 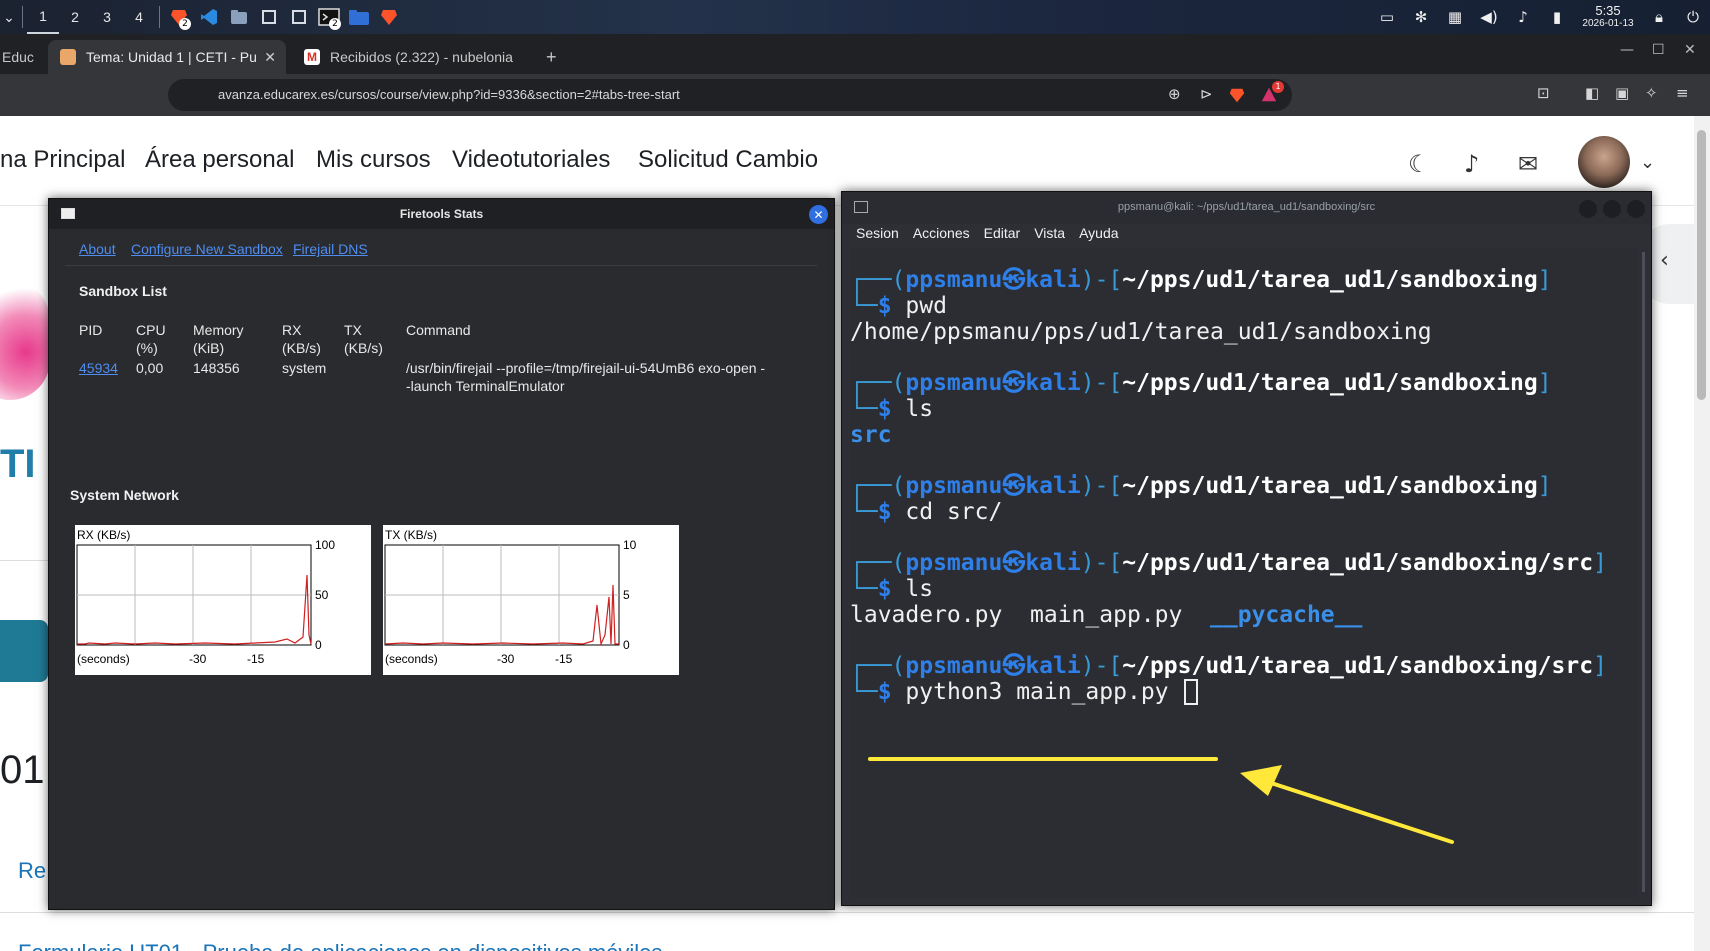 I want to click on window-icon, so click(x=299, y=17).